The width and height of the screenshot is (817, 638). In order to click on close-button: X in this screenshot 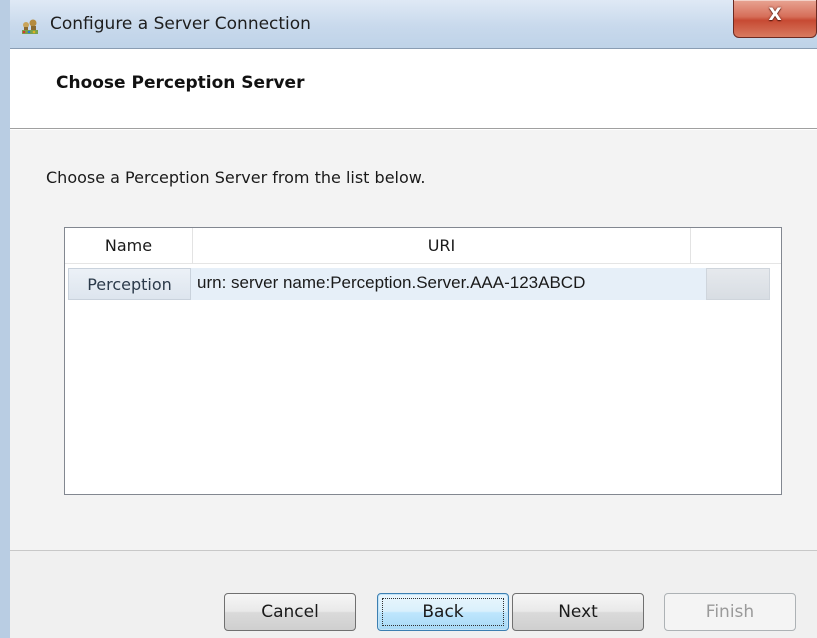, I will do `click(775, 19)`.